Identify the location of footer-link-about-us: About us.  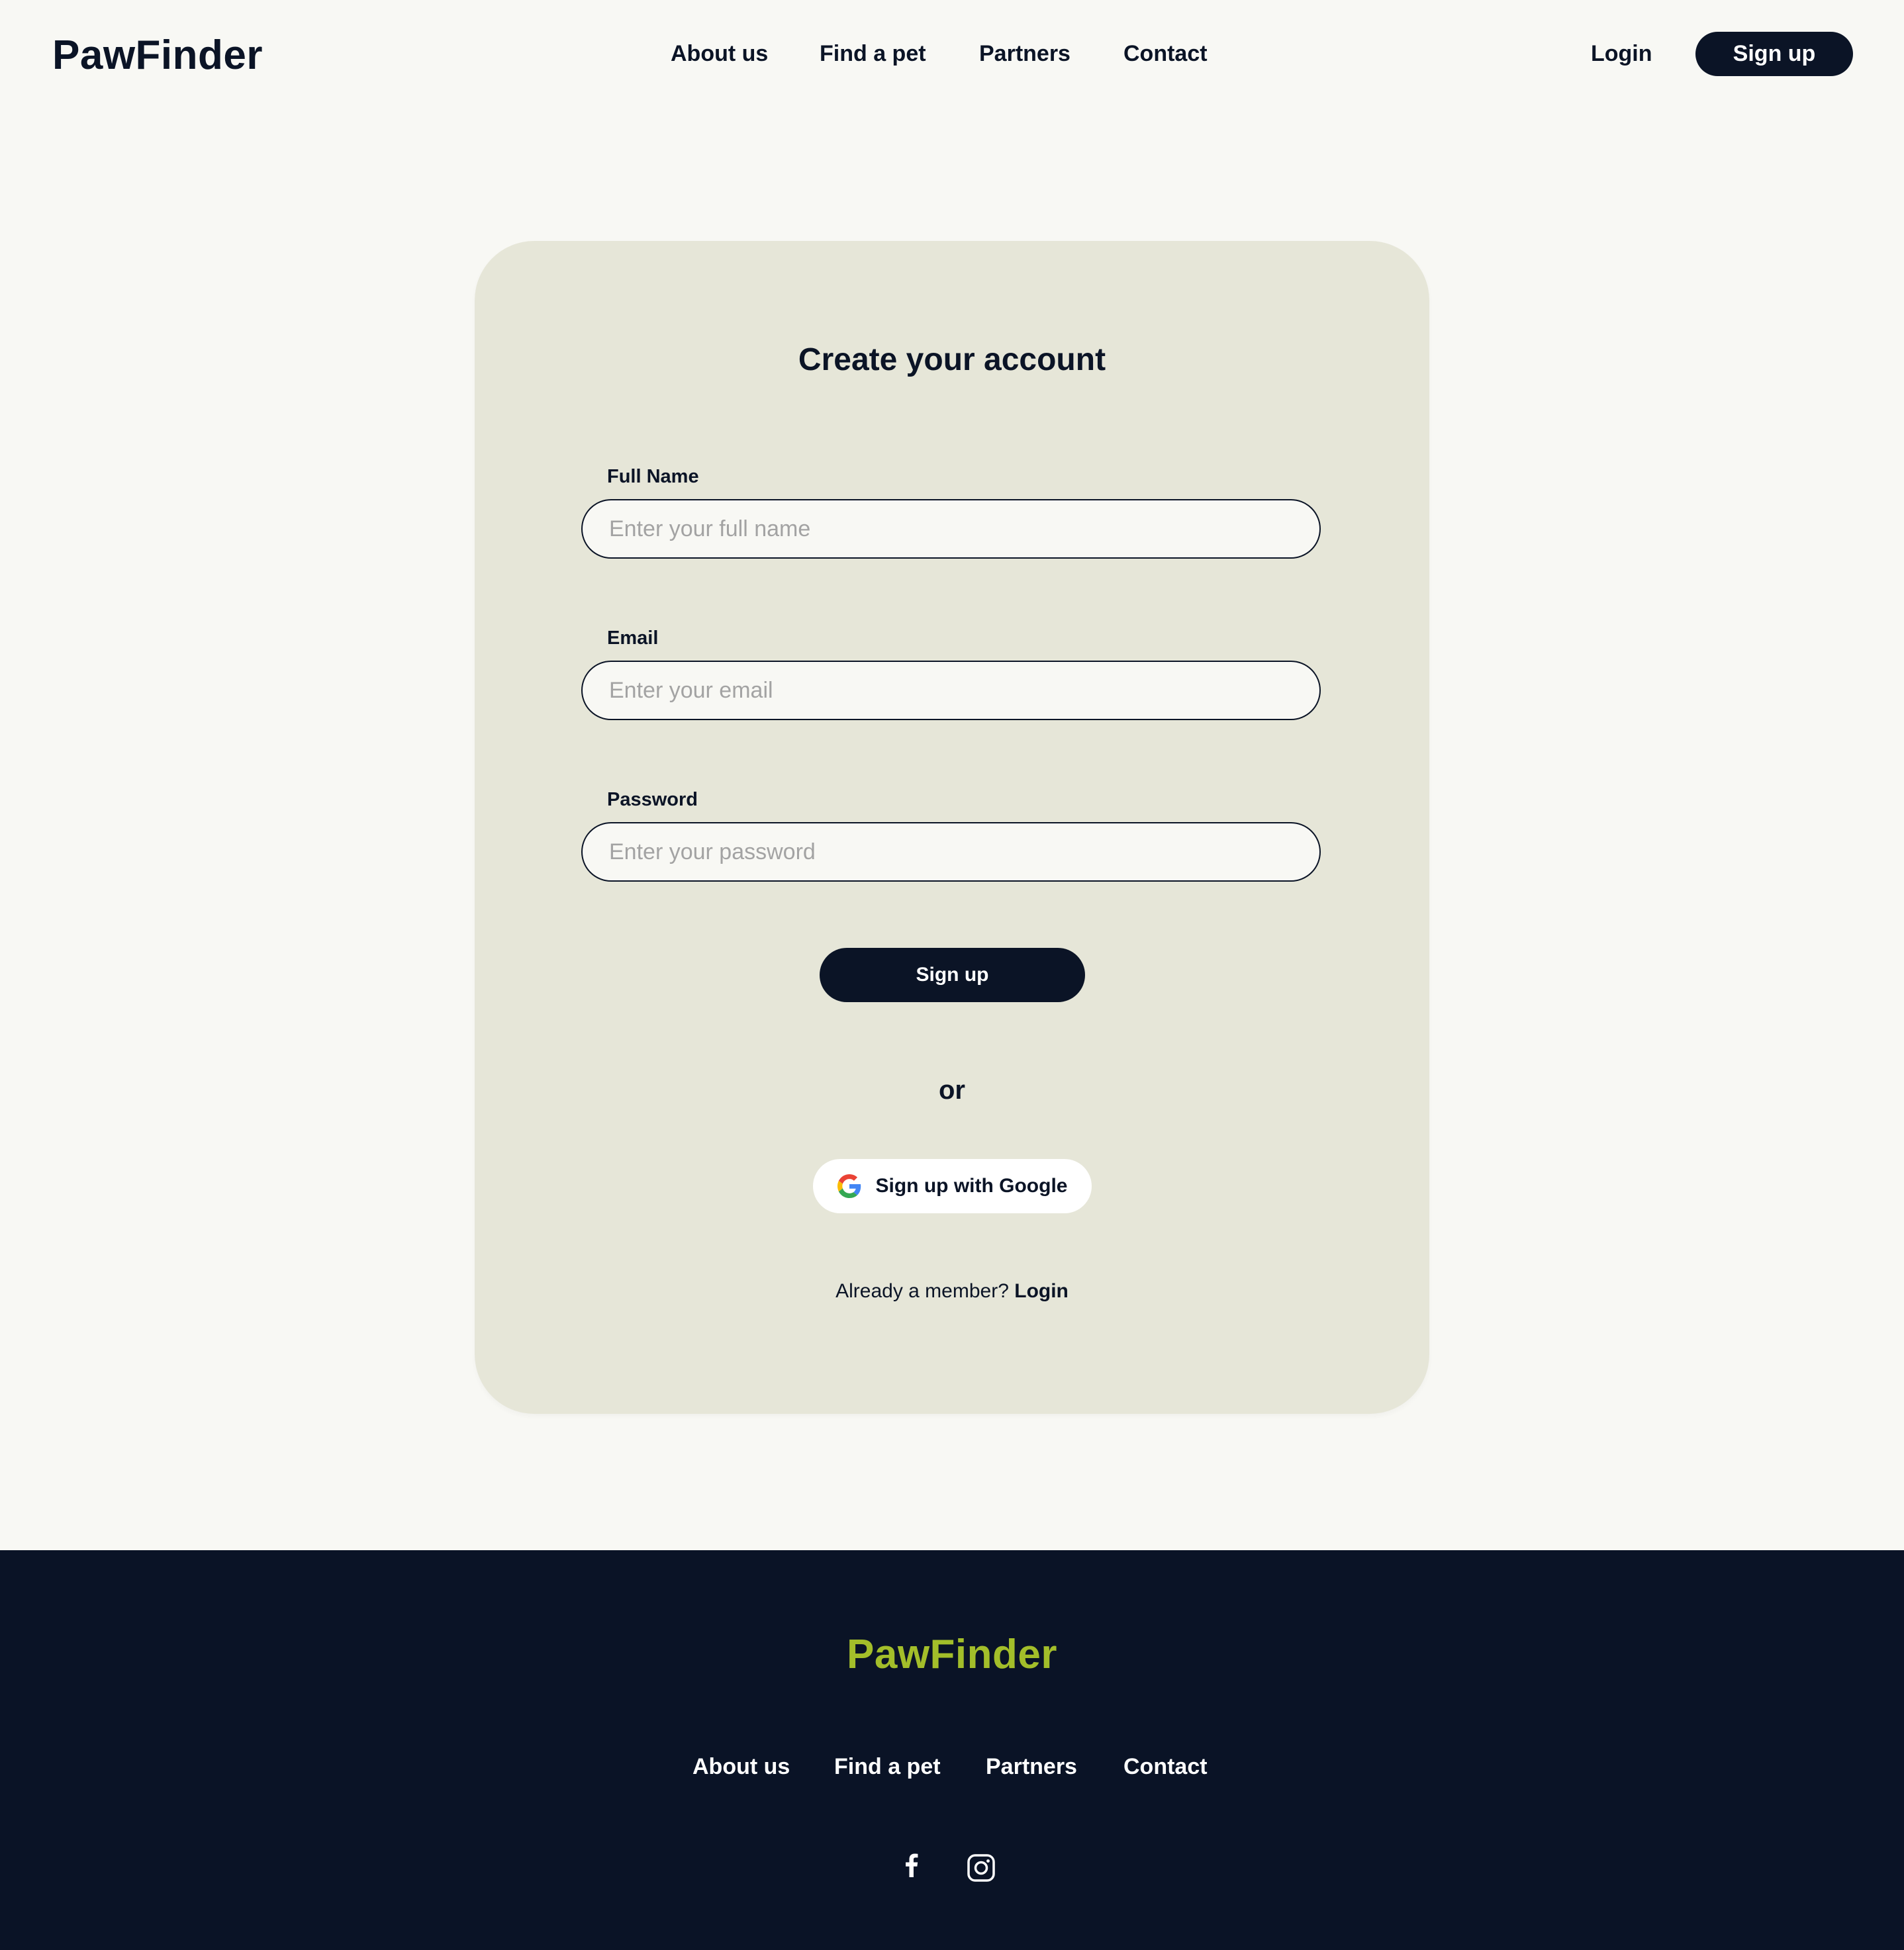
(741, 1767).